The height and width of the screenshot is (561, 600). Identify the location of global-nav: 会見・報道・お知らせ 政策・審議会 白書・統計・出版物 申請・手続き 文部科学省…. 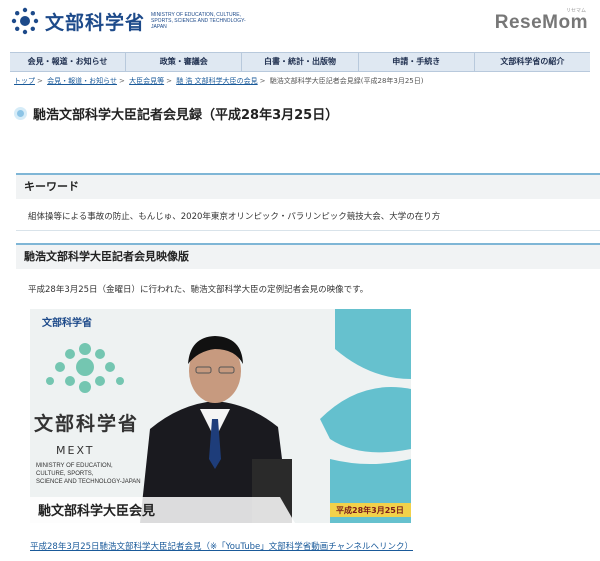
(300, 62).